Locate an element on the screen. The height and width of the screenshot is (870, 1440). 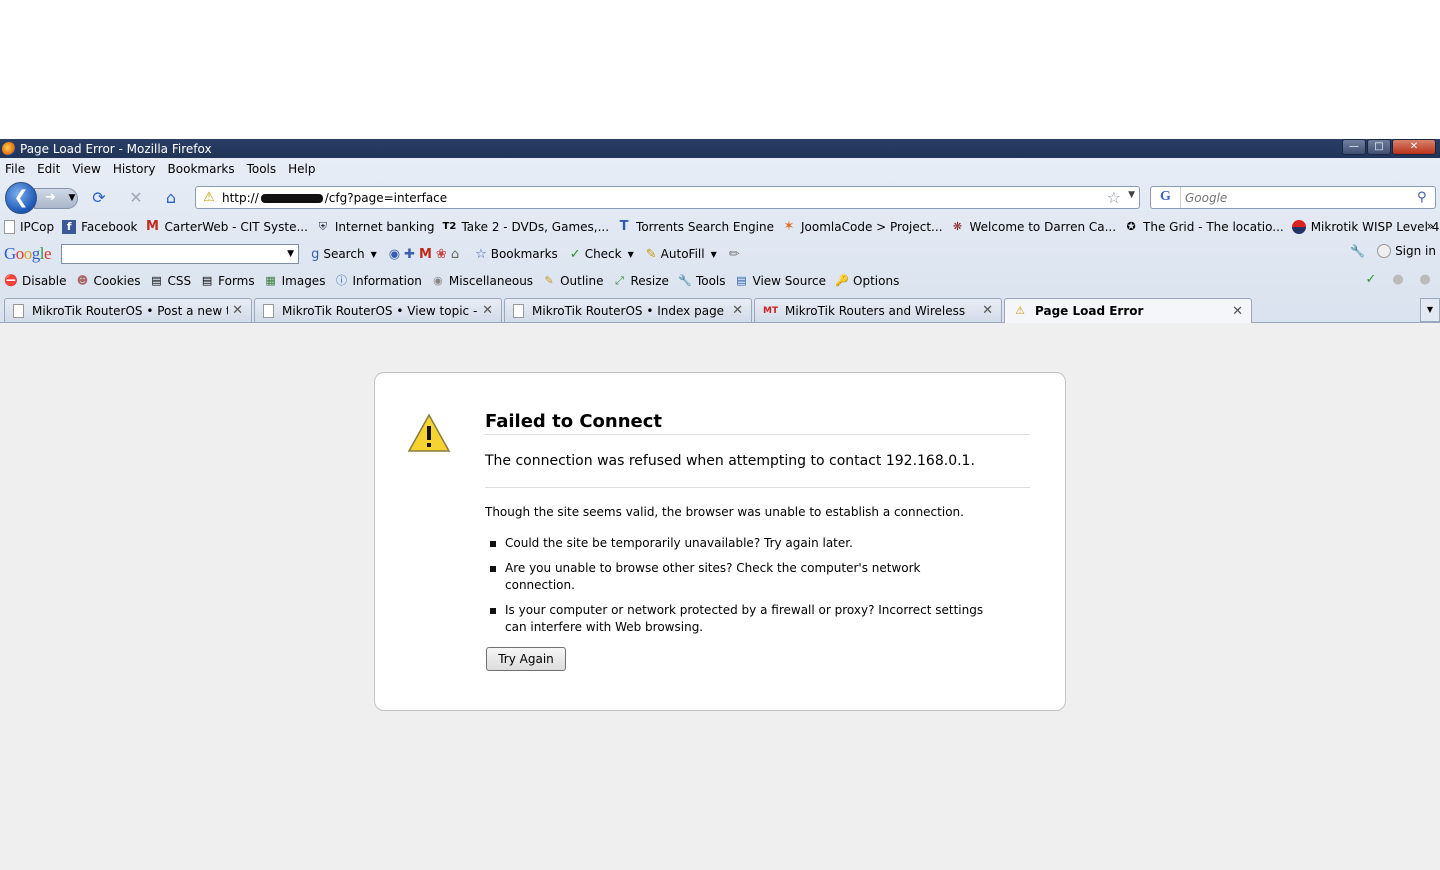
google-search-button: g Search ▼ is located at coordinates (344, 254).